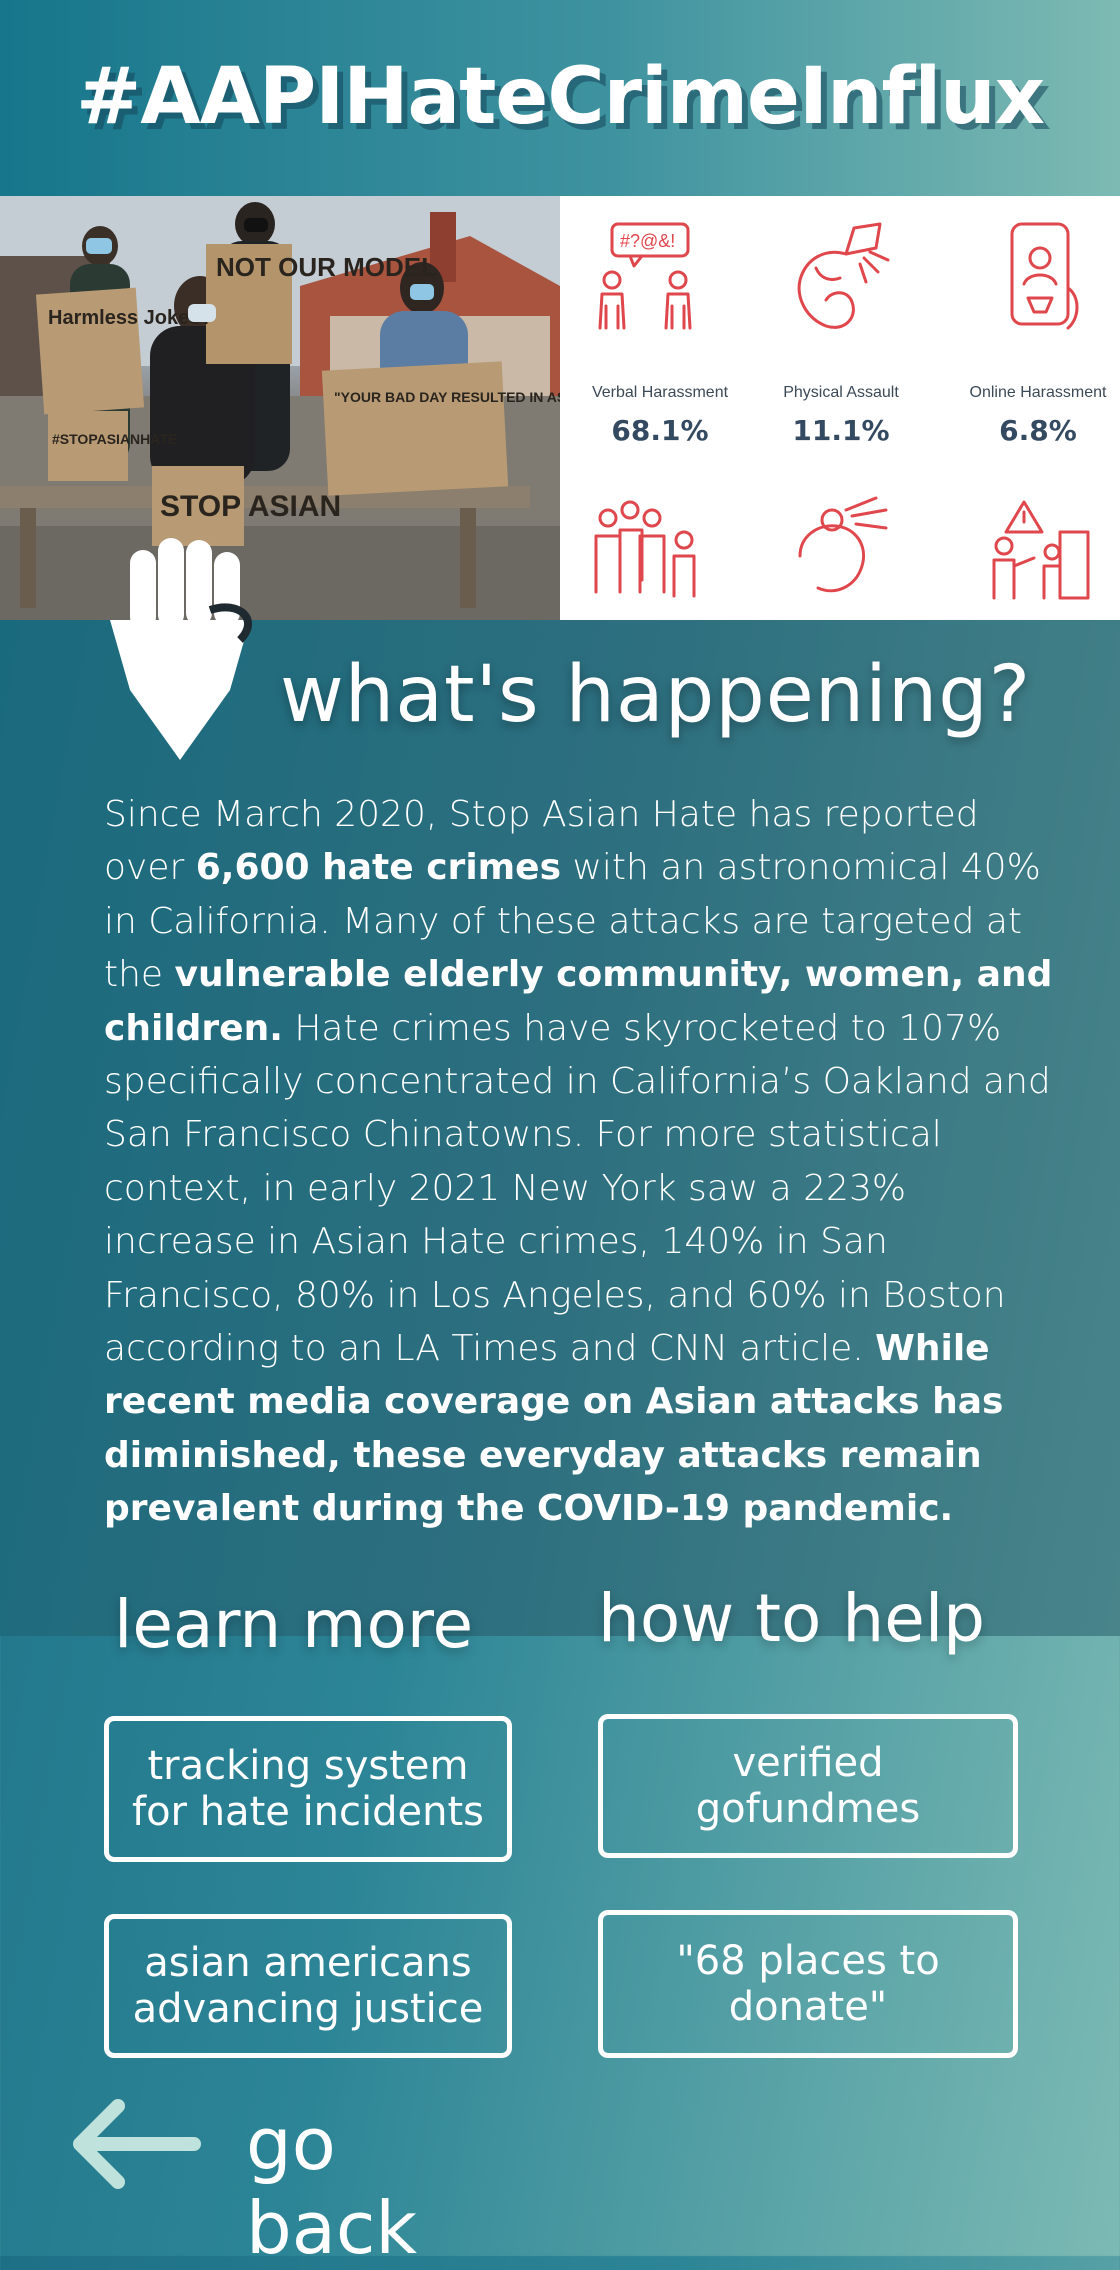  Describe the element at coordinates (808, 1763) in the screenshot. I see `link-label-line: verified` at that location.